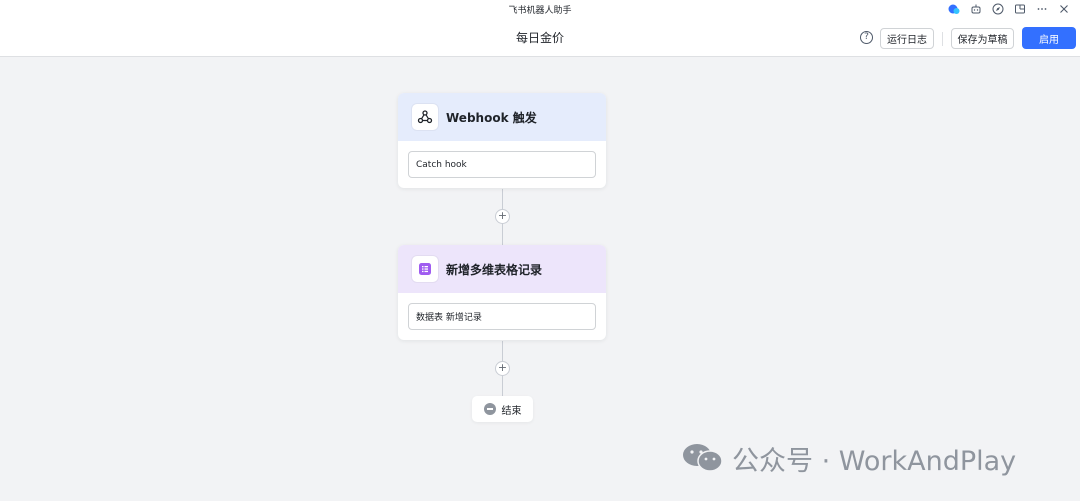  I want to click on action-card: 新增多维表格记录 数据表 新增记录, so click(502, 292).